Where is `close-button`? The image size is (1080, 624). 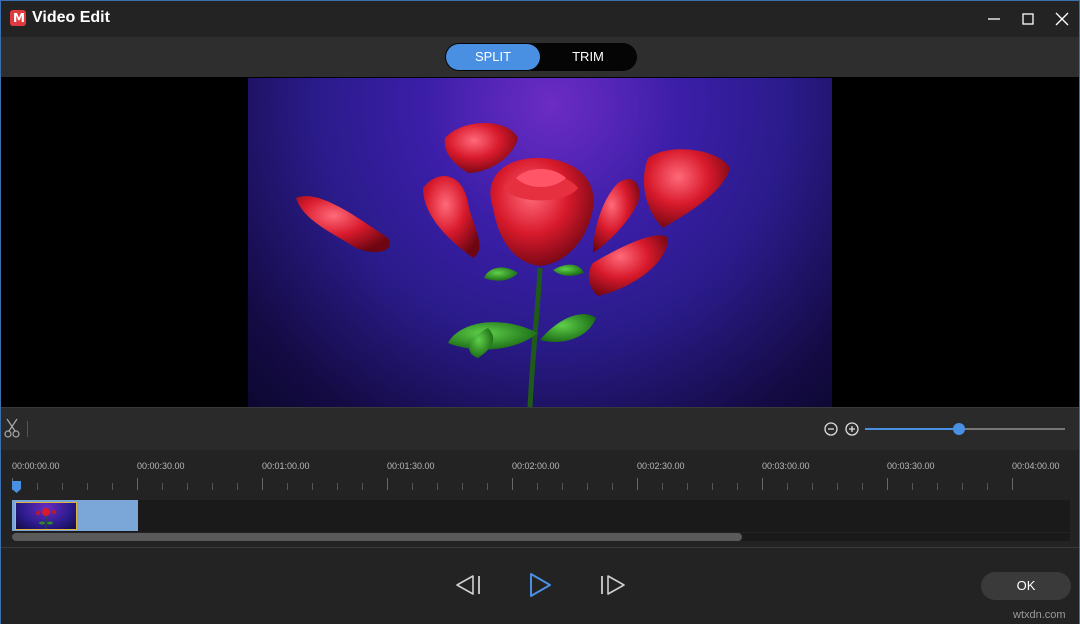 close-button is located at coordinates (1062, 19).